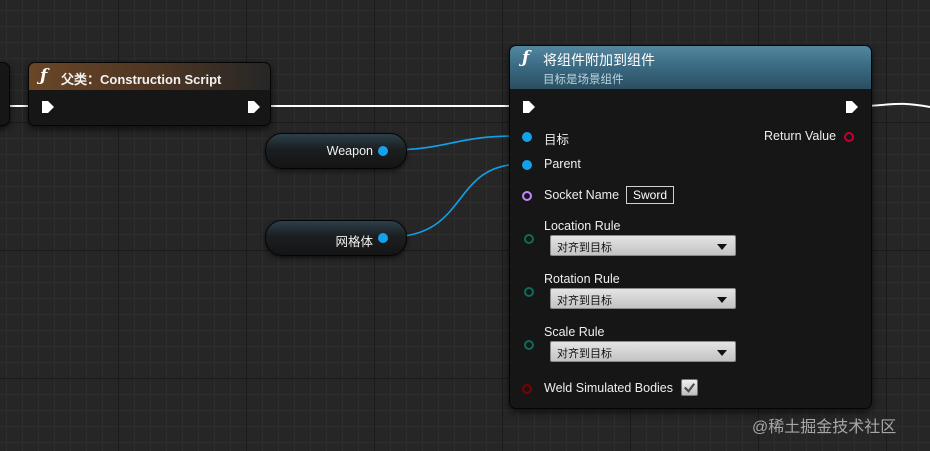 The image size is (930, 451). What do you see at coordinates (527, 389) in the screenshot?
I see `weld-bodies-pin` at bounding box center [527, 389].